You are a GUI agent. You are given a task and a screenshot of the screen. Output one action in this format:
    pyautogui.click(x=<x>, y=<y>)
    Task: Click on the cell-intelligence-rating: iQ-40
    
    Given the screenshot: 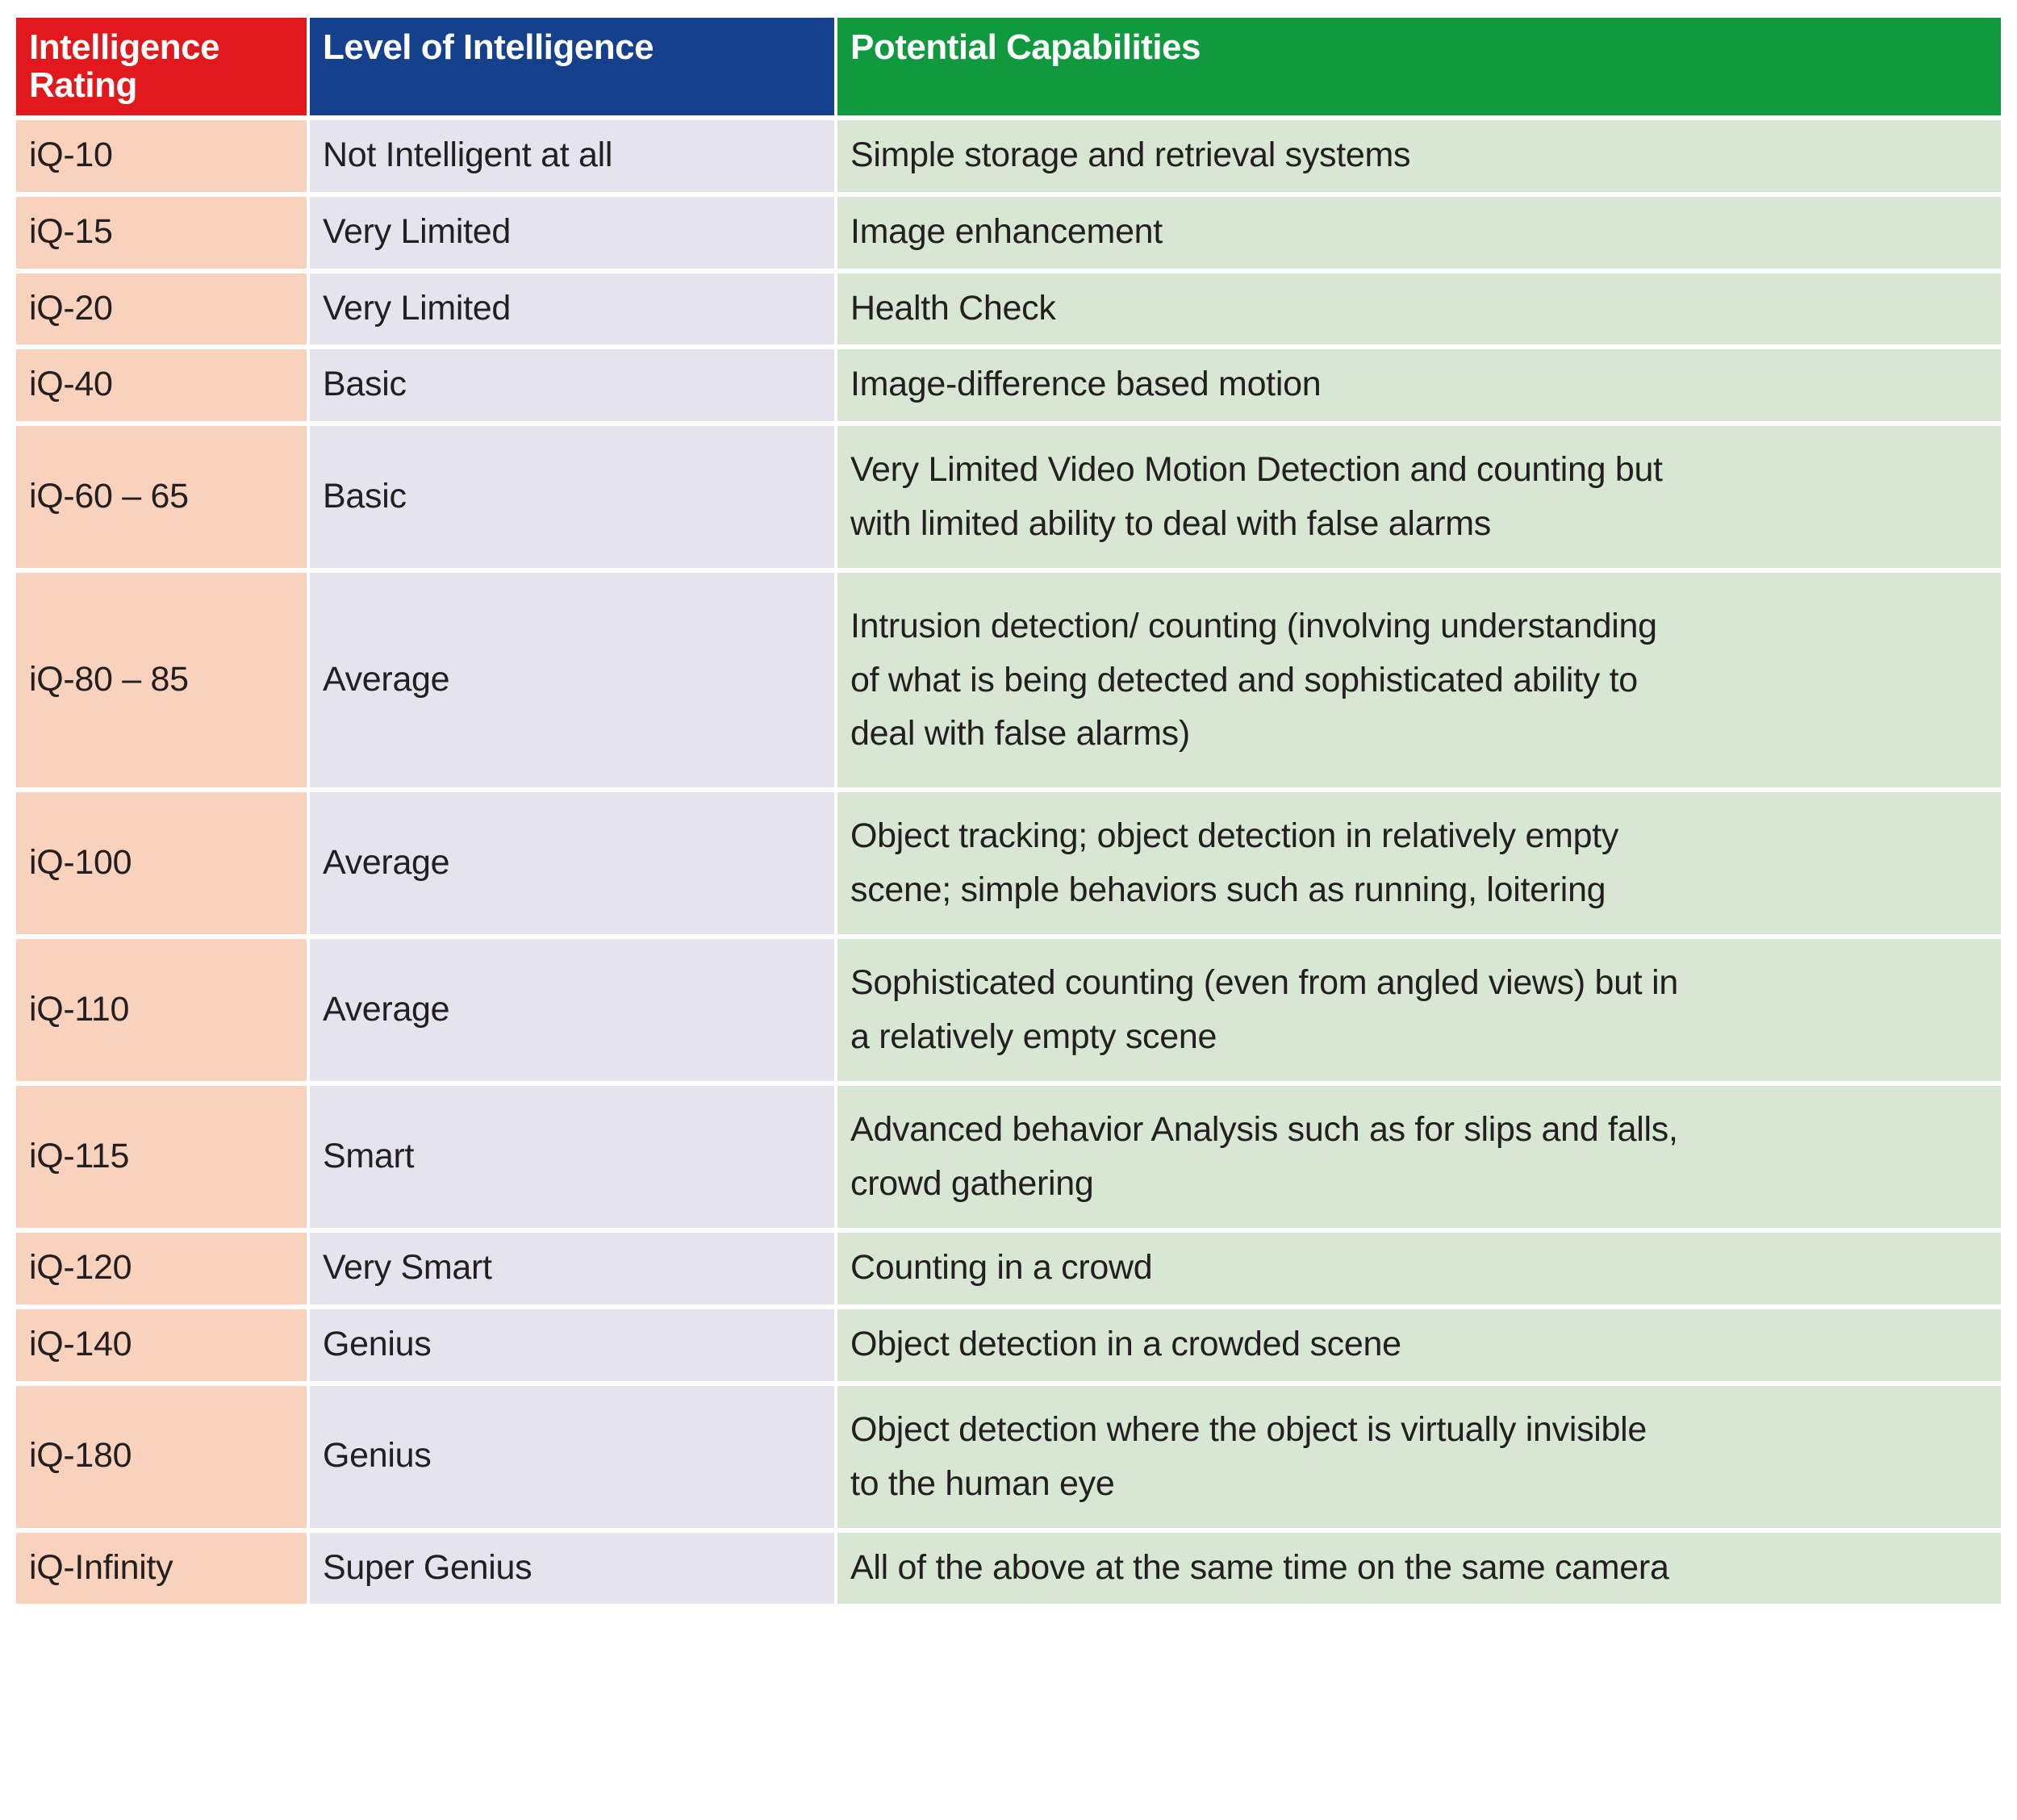 What is the action you would take?
    pyautogui.click(x=161, y=385)
    